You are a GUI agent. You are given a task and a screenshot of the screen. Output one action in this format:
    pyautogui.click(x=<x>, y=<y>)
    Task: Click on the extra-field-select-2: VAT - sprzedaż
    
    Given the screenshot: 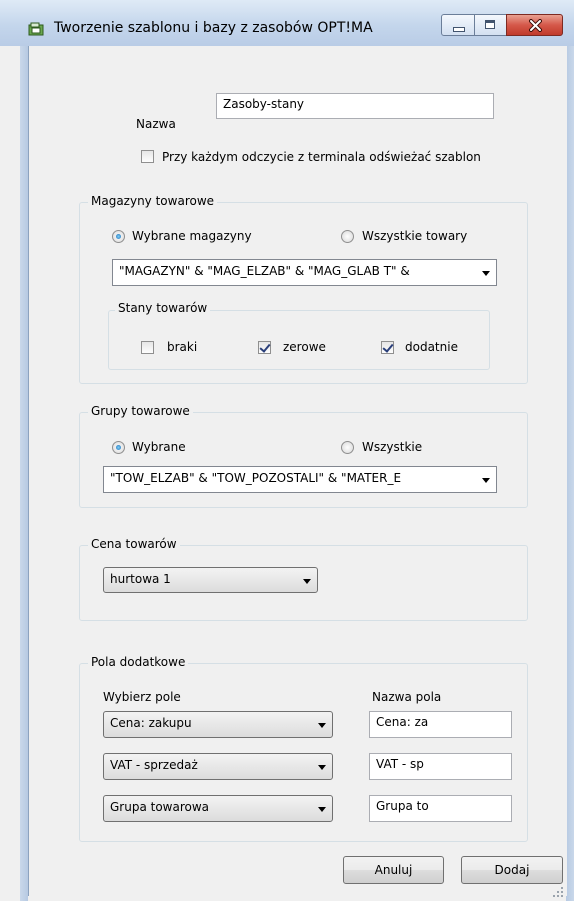 What is the action you would take?
    pyautogui.click(x=218, y=766)
    